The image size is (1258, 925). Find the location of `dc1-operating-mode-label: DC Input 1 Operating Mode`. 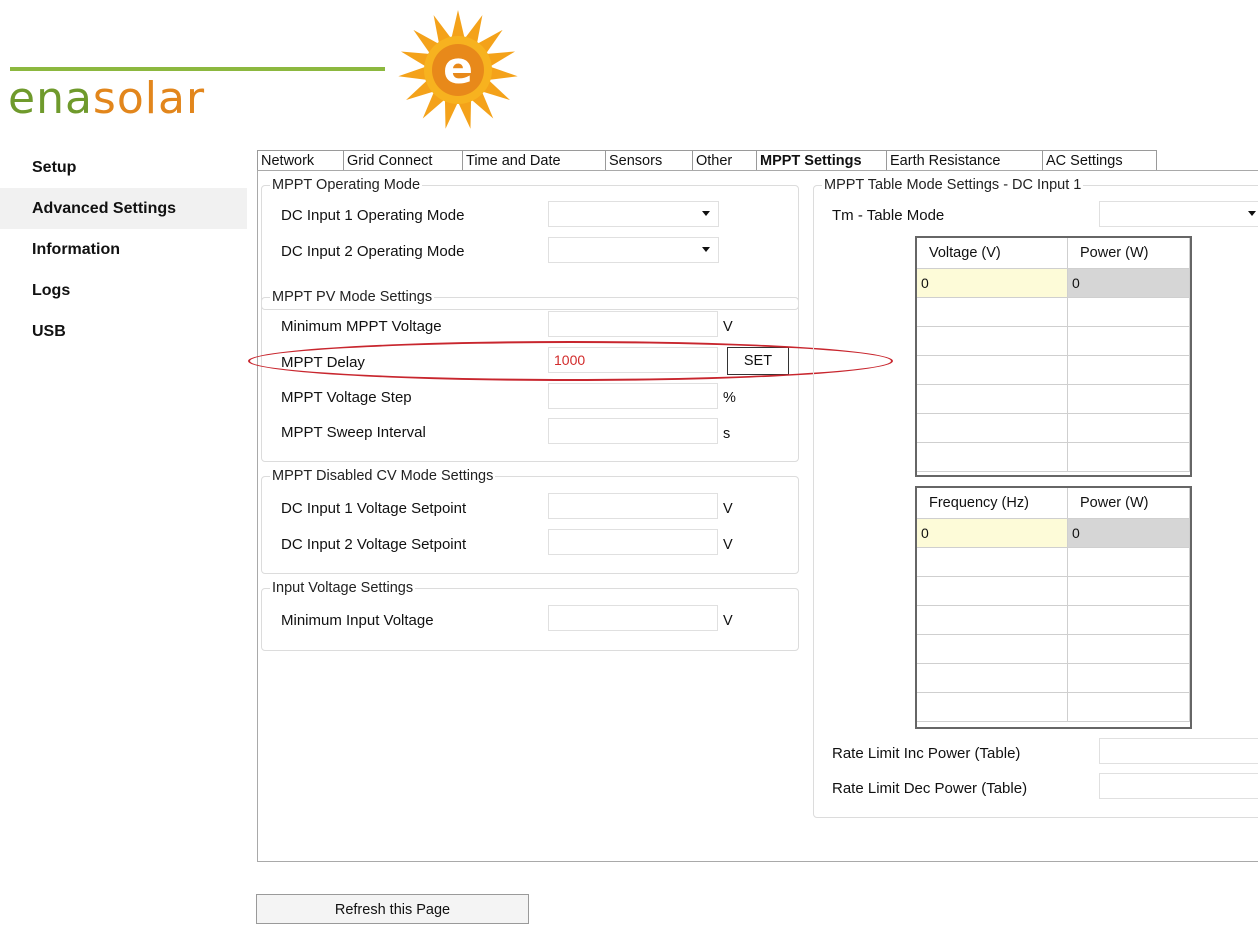

dc1-operating-mode-label: DC Input 1 Operating Mode is located at coordinates (373, 215).